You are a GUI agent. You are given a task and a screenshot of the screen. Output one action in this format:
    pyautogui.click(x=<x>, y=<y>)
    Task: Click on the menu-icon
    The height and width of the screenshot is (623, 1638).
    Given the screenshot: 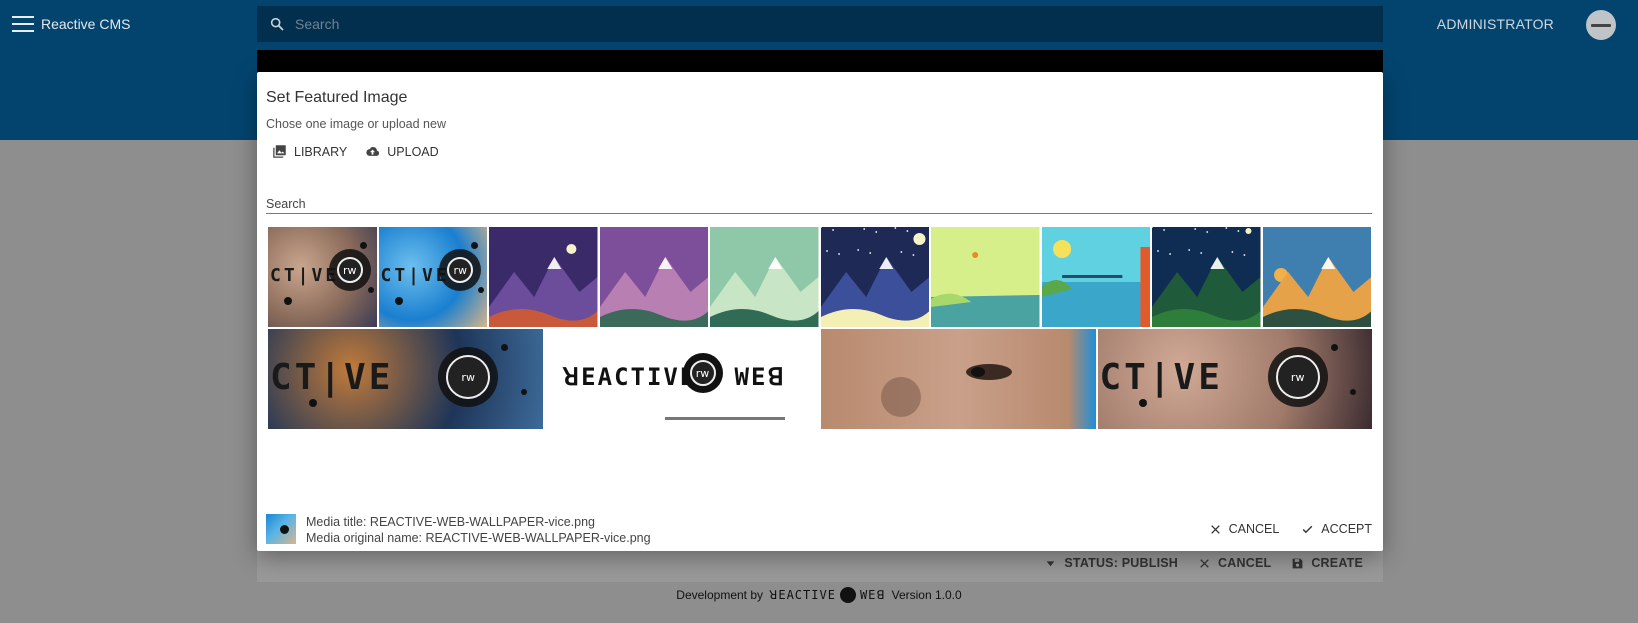 What is the action you would take?
    pyautogui.click(x=23, y=24)
    